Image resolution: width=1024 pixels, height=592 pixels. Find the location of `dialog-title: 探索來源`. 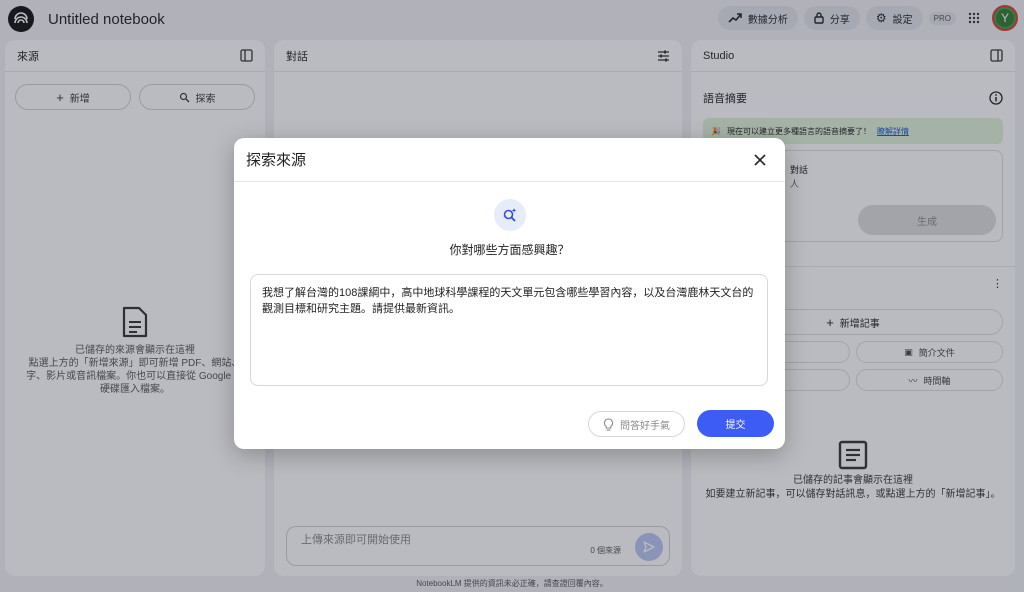

dialog-title: 探索來源 is located at coordinates (276, 160).